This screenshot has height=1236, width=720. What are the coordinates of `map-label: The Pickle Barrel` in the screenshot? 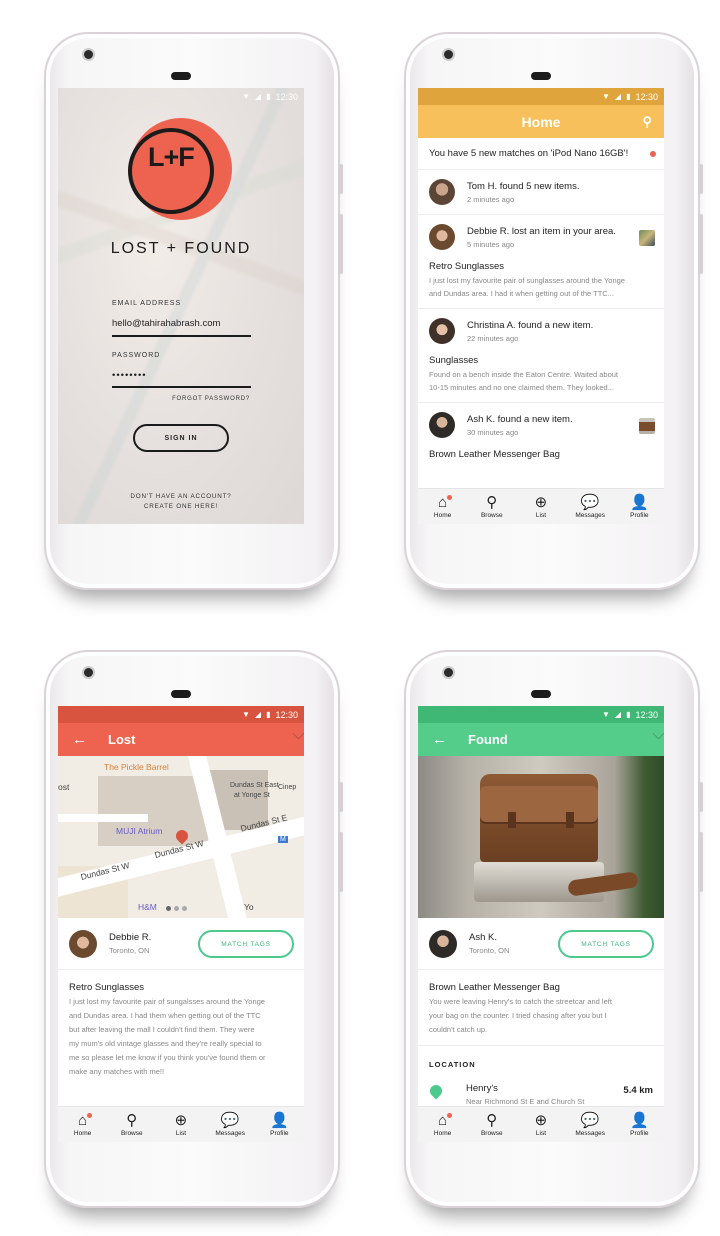 It's located at (136, 767).